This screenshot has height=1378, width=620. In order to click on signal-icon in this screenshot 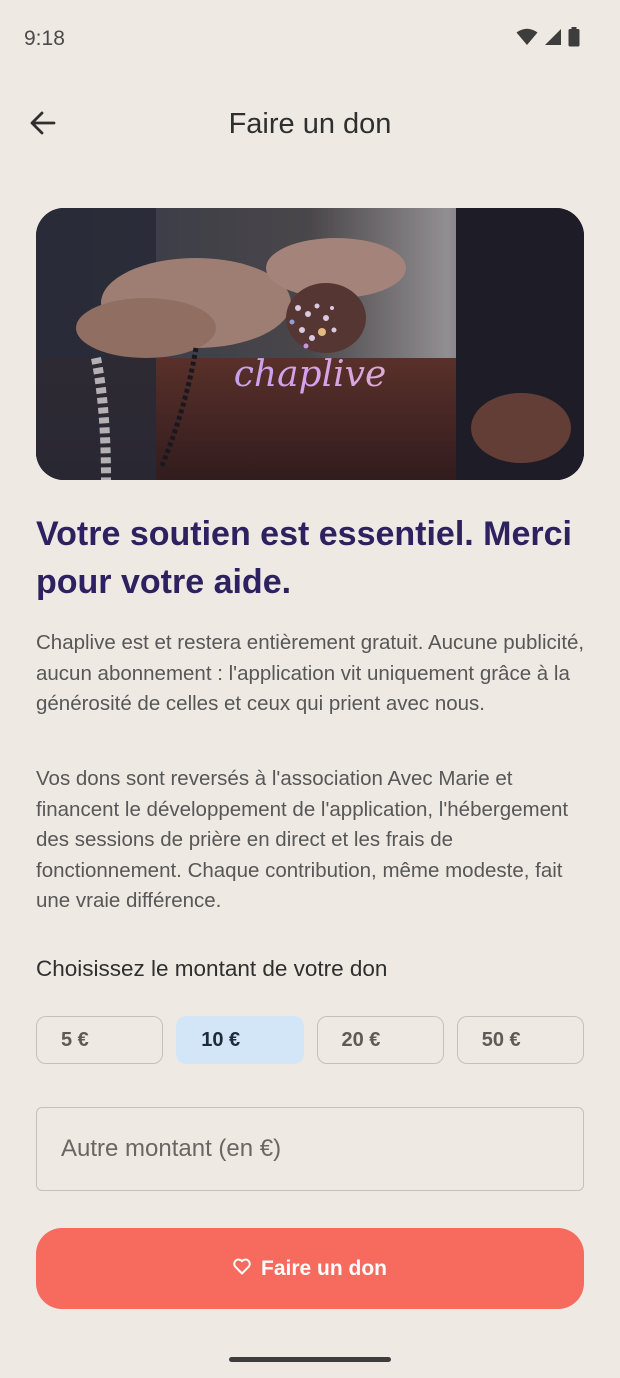, I will do `click(553, 37)`.